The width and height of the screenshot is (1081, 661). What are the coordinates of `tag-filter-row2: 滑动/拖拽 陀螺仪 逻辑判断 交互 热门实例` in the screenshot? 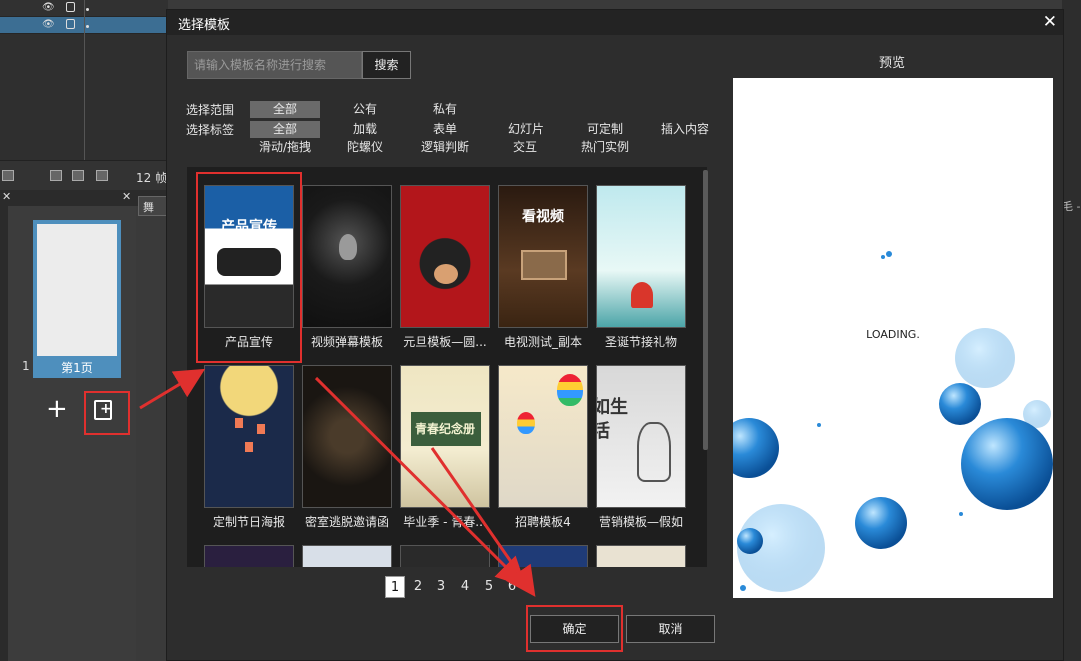 It's located at (451, 147).